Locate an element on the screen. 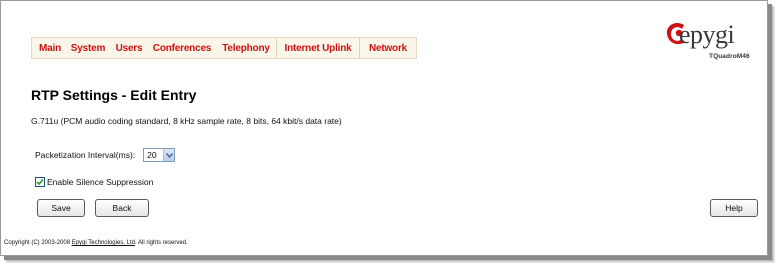 The image size is (780, 270). nav-item-telephony: Telephony is located at coordinates (246, 48).